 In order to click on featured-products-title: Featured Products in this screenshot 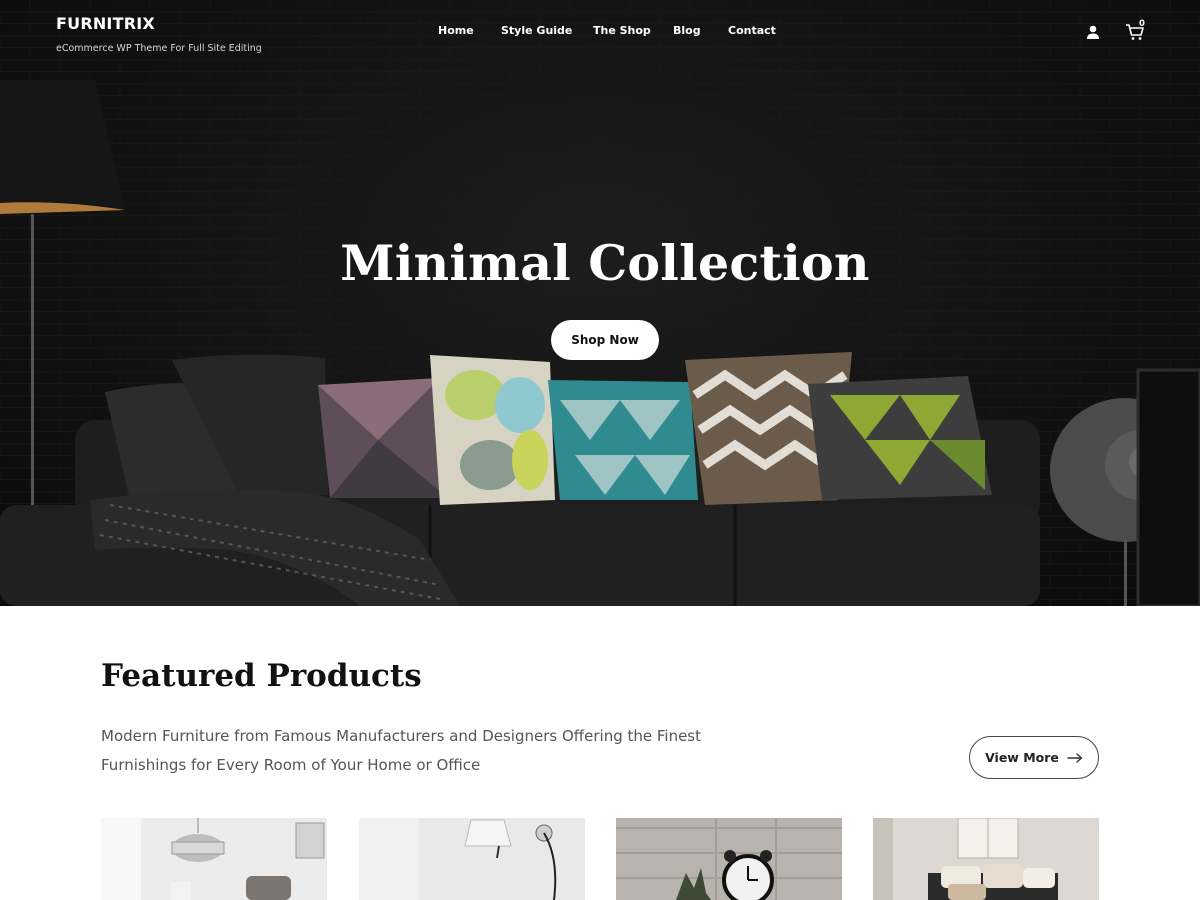, I will do `click(261, 676)`.